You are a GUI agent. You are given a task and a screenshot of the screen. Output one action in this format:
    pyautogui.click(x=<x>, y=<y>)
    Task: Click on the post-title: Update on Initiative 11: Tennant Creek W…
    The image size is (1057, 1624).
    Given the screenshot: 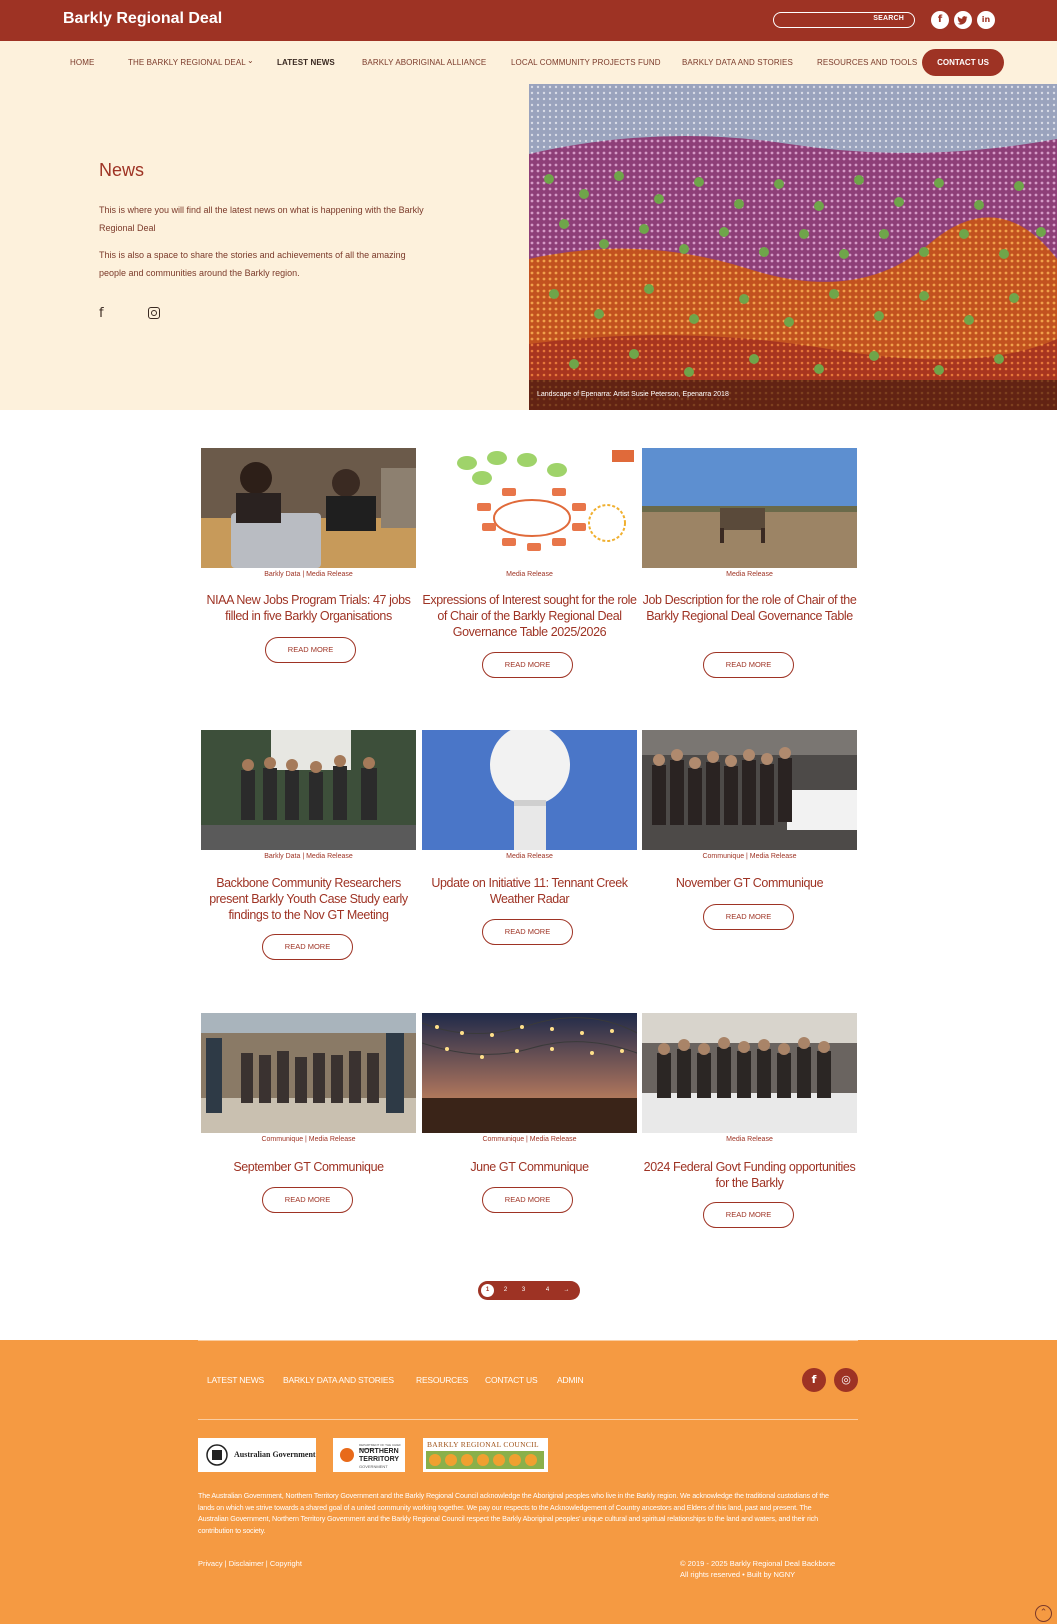 What is the action you would take?
    pyautogui.click(x=529, y=891)
    